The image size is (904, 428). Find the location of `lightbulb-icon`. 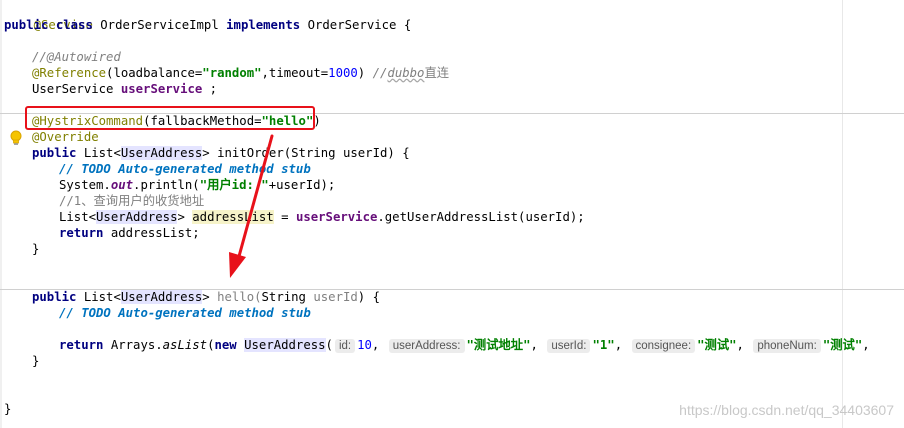

lightbulb-icon is located at coordinates (16, 138).